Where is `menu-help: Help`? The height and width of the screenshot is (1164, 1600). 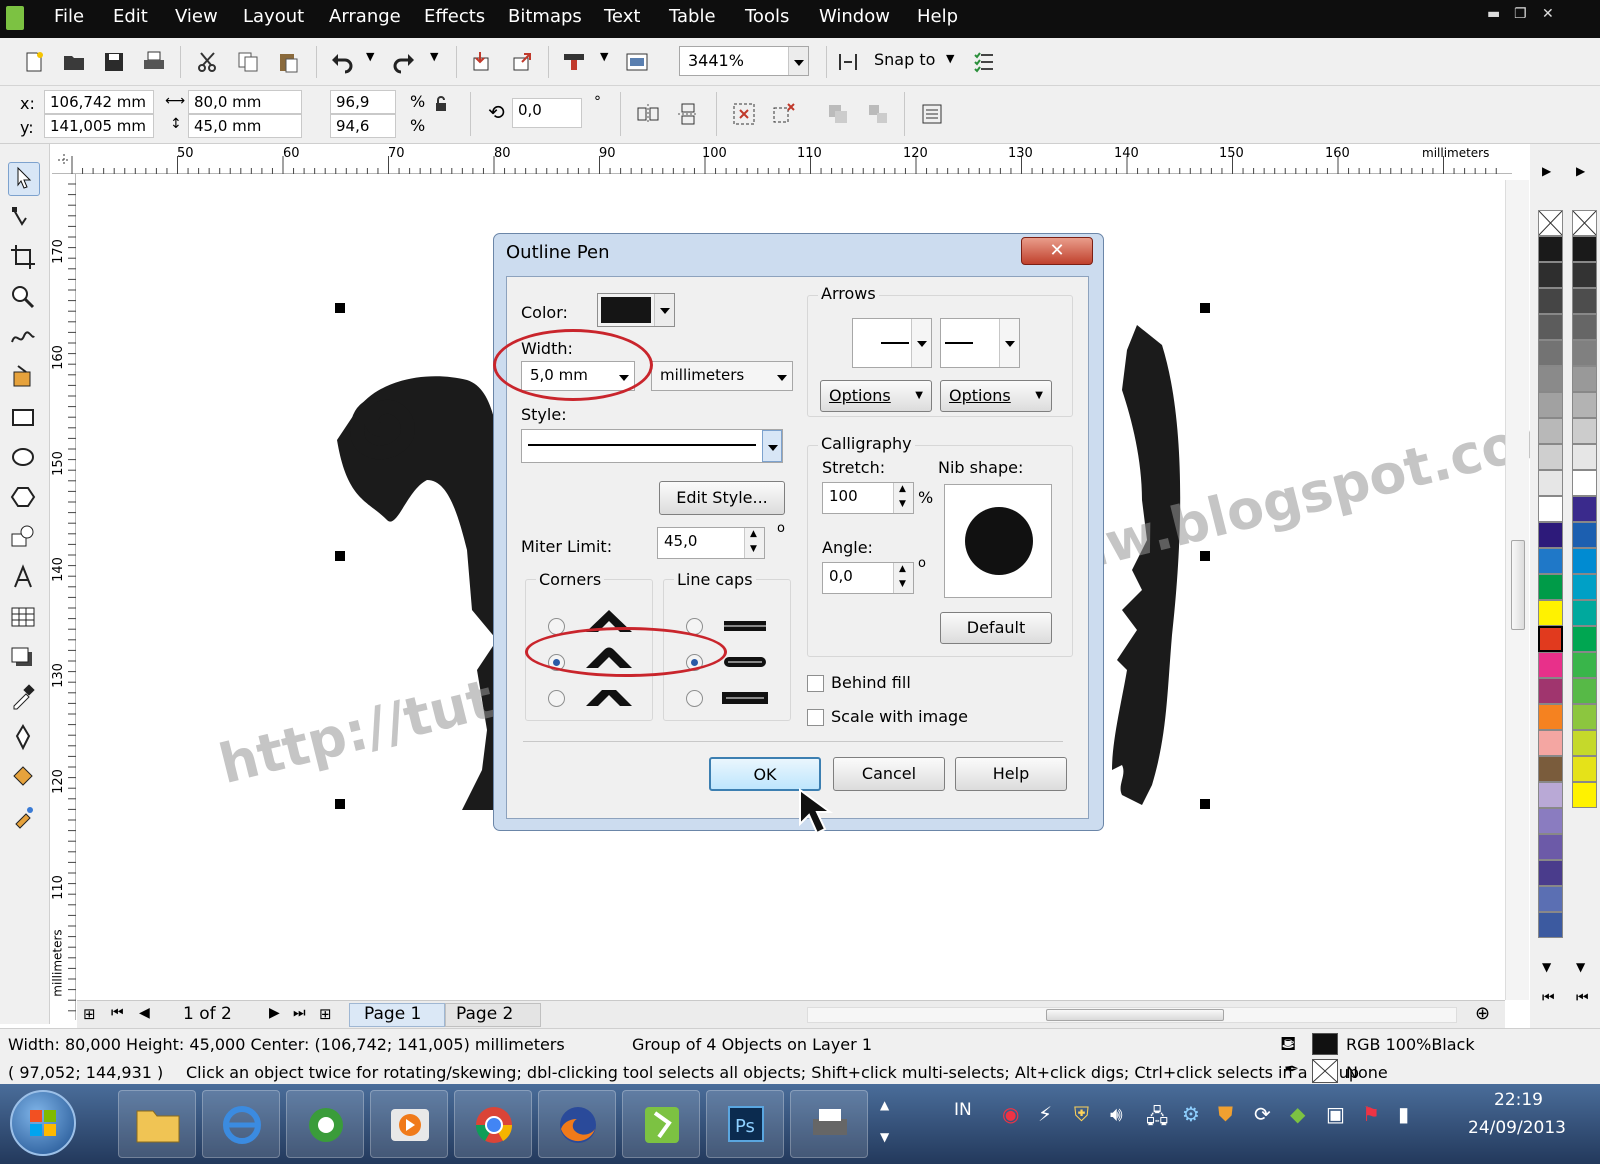 menu-help: Help is located at coordinates (937, 16).